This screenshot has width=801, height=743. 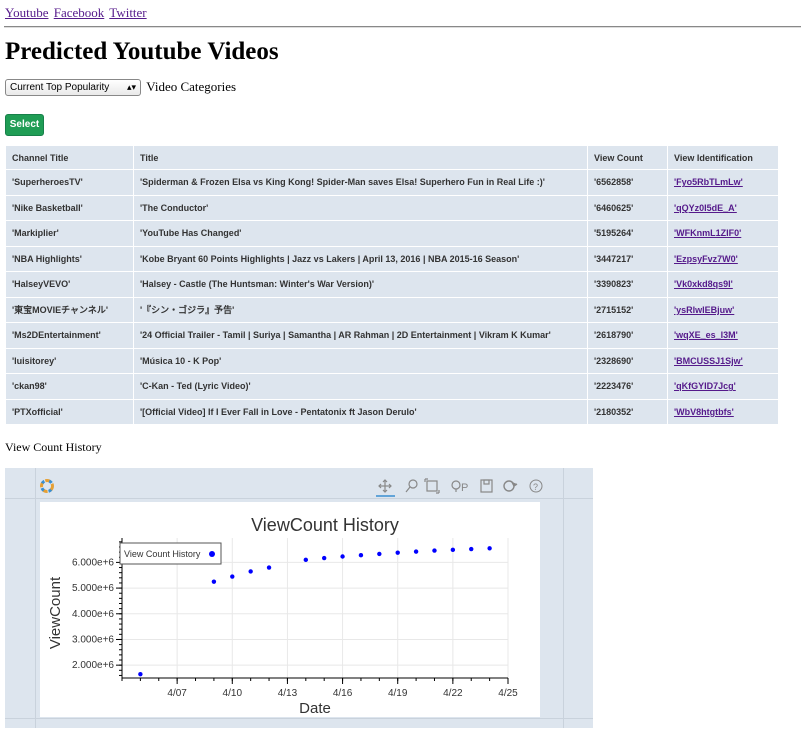 What do you see at coordinates (177, 693) in the screenshot?
I see `x-tick-label: 4/07` at bounding box center [177, 693].